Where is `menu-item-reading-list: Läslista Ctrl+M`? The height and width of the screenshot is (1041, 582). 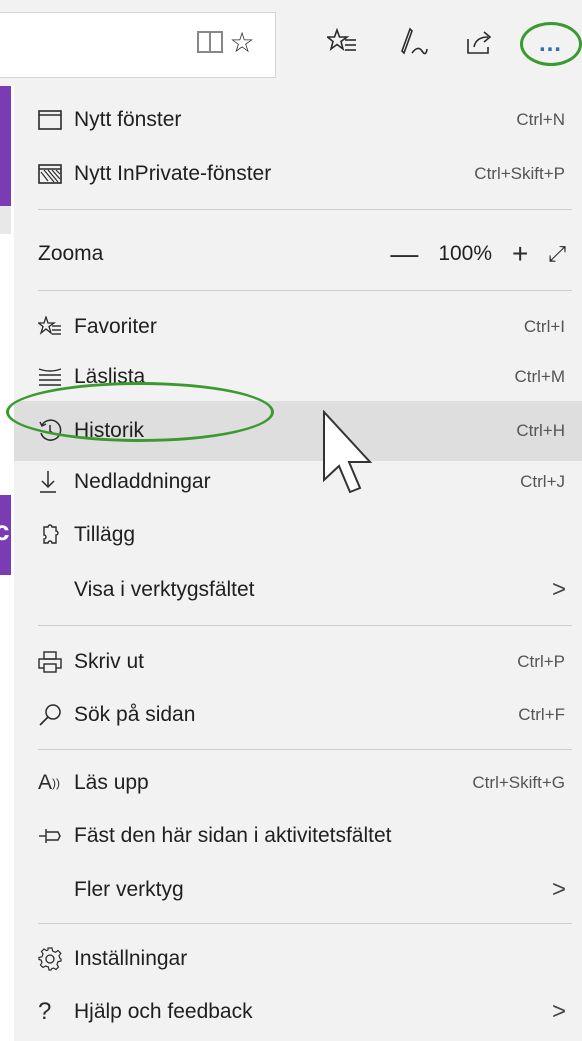 menu-item-reading-list: Läslista Ctrl+M is located at coordinates (310, 377).